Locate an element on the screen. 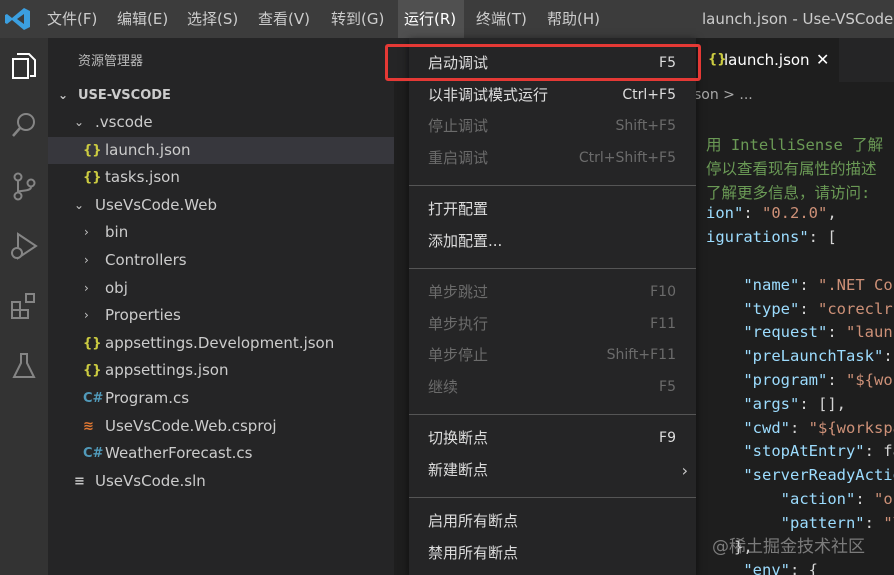  tree-item-label: Properties is located at coordinates (143, 315).